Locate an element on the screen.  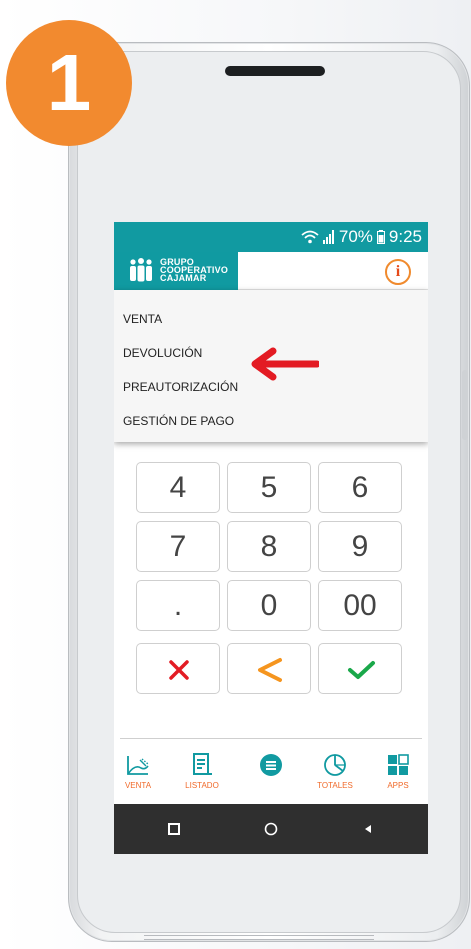
pointer-arrow-icon is located at coordinates (285, 364).